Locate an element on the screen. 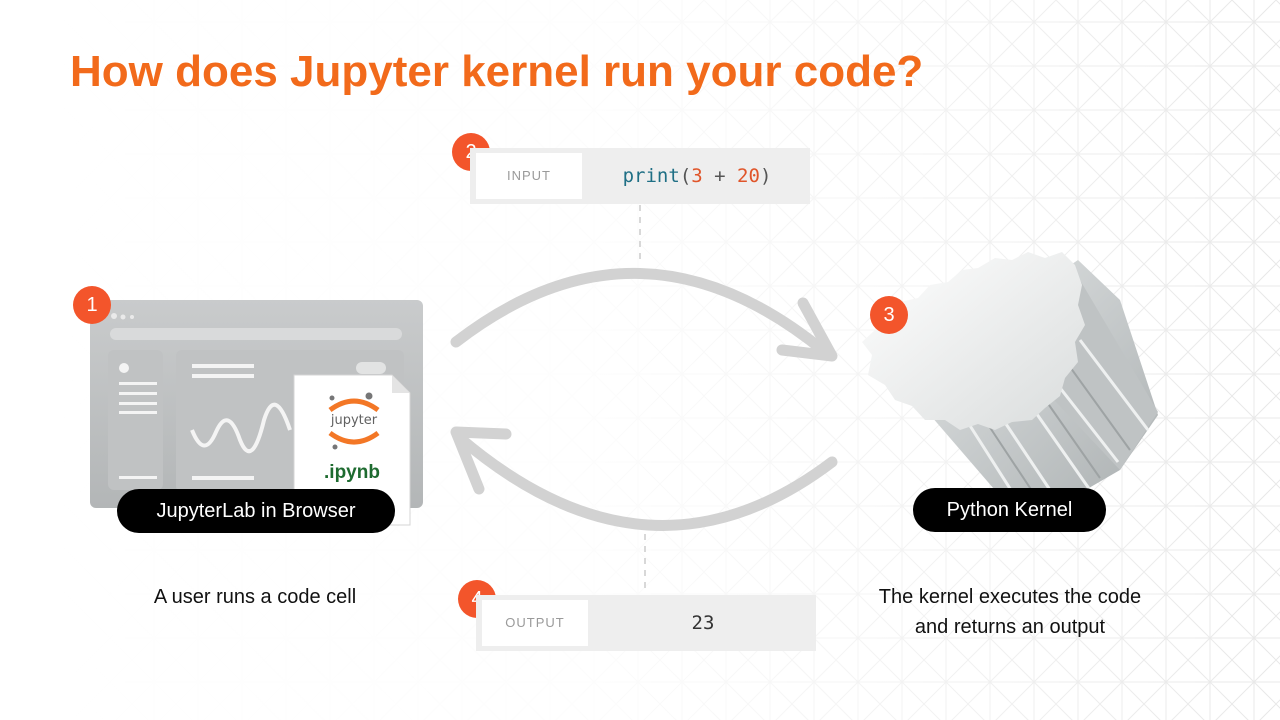  input-label: INPUT is located at coordinates (529, 176).